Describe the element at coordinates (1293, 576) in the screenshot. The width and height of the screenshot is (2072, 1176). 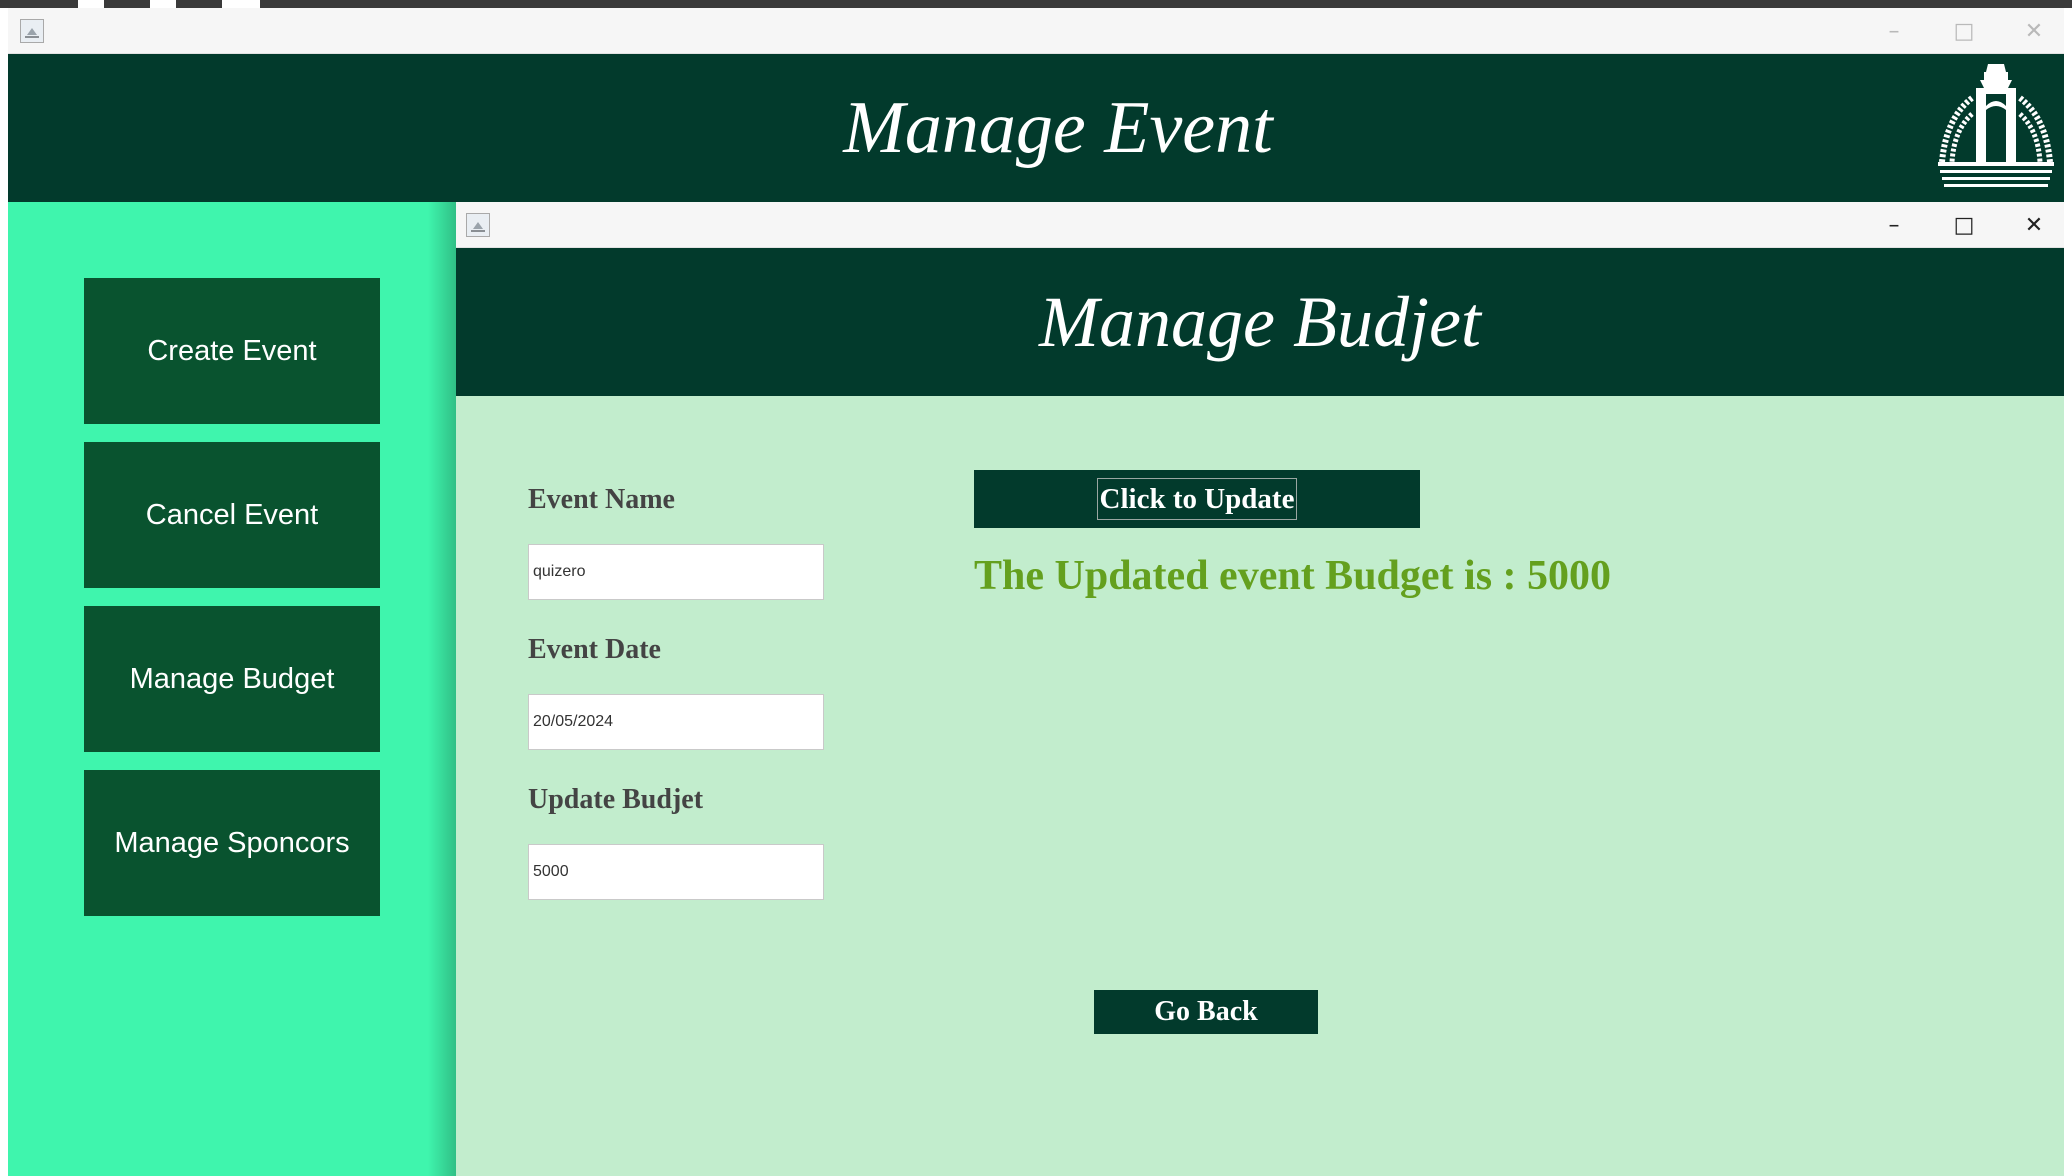
I see `result-message: The Updated event Budget is : 5000` at that location.